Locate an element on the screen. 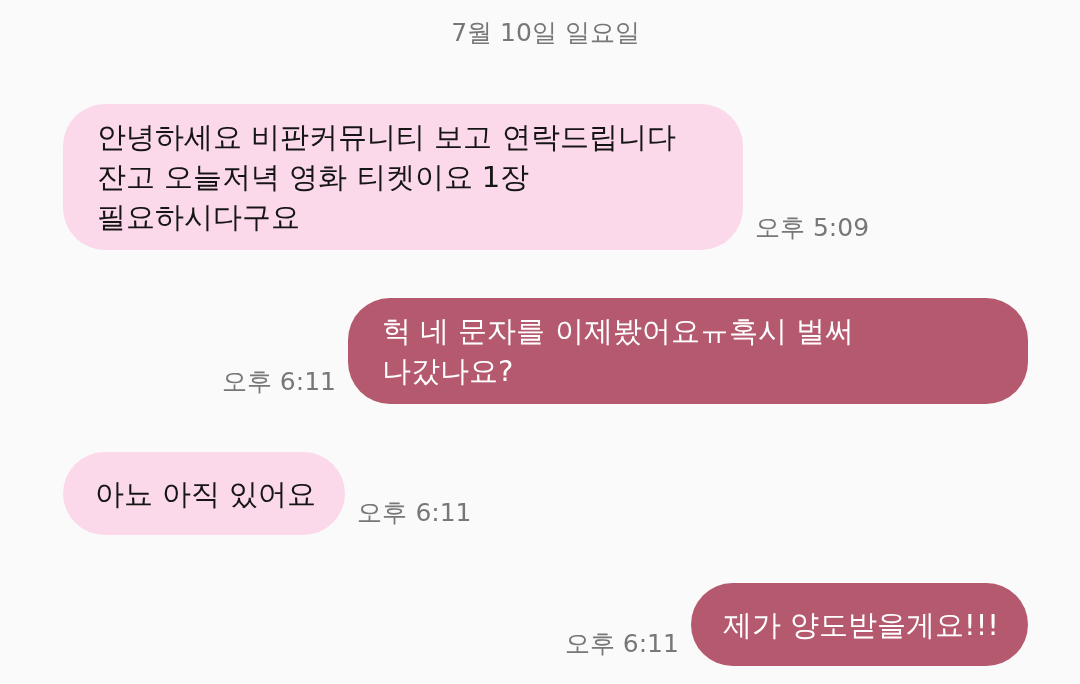 The width and height of the screenshot is (1080, 684). message-time: 오후 5:09 is located at coordinates (812, 228).